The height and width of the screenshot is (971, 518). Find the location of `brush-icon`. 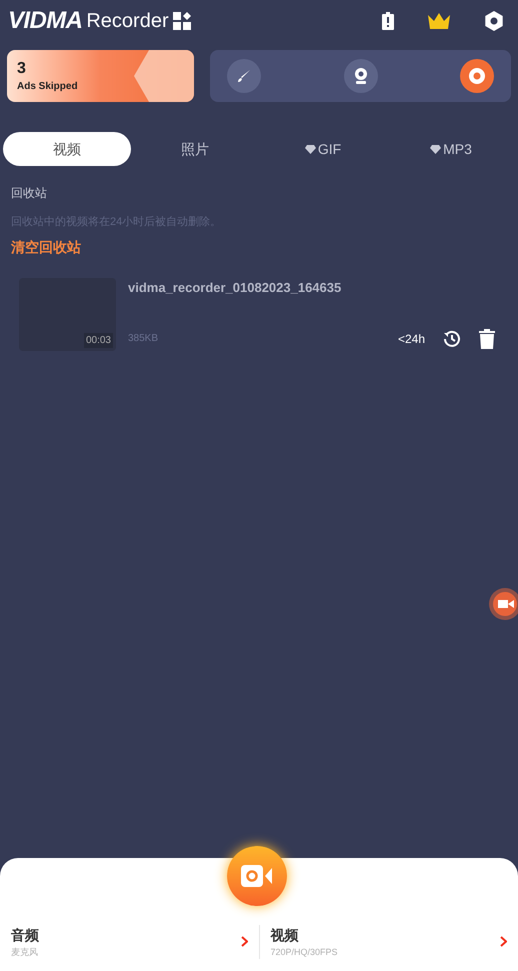

brush-icon is located at coordinates (244, 76).